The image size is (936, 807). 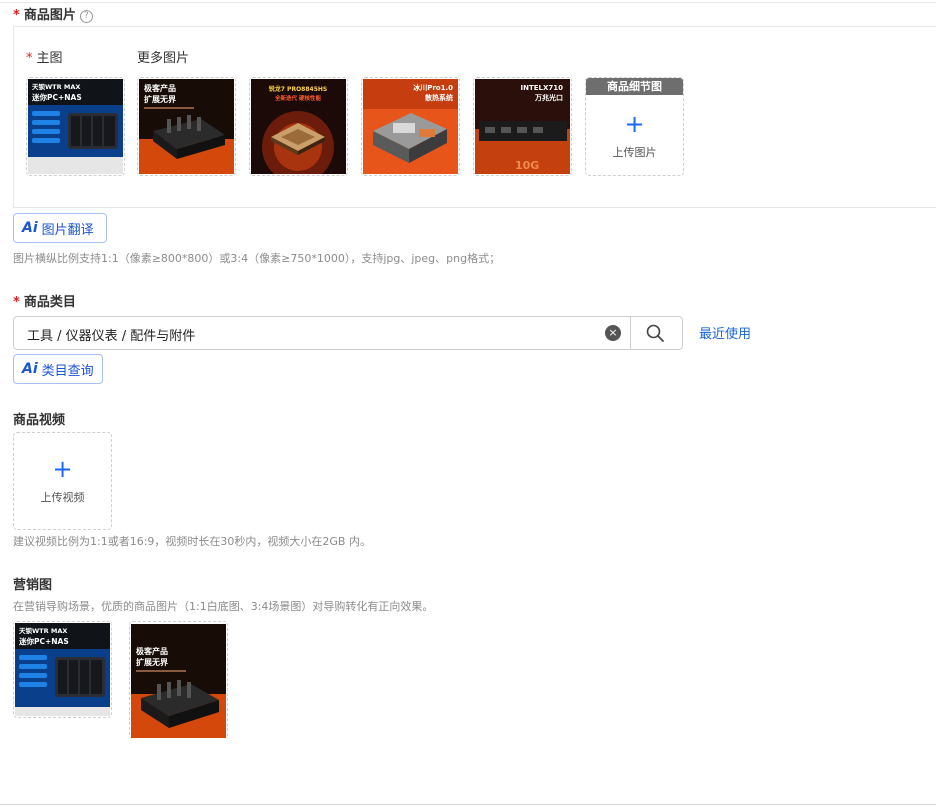 I want to click on svg-text: 散热系统, so click(x=439, y=97).